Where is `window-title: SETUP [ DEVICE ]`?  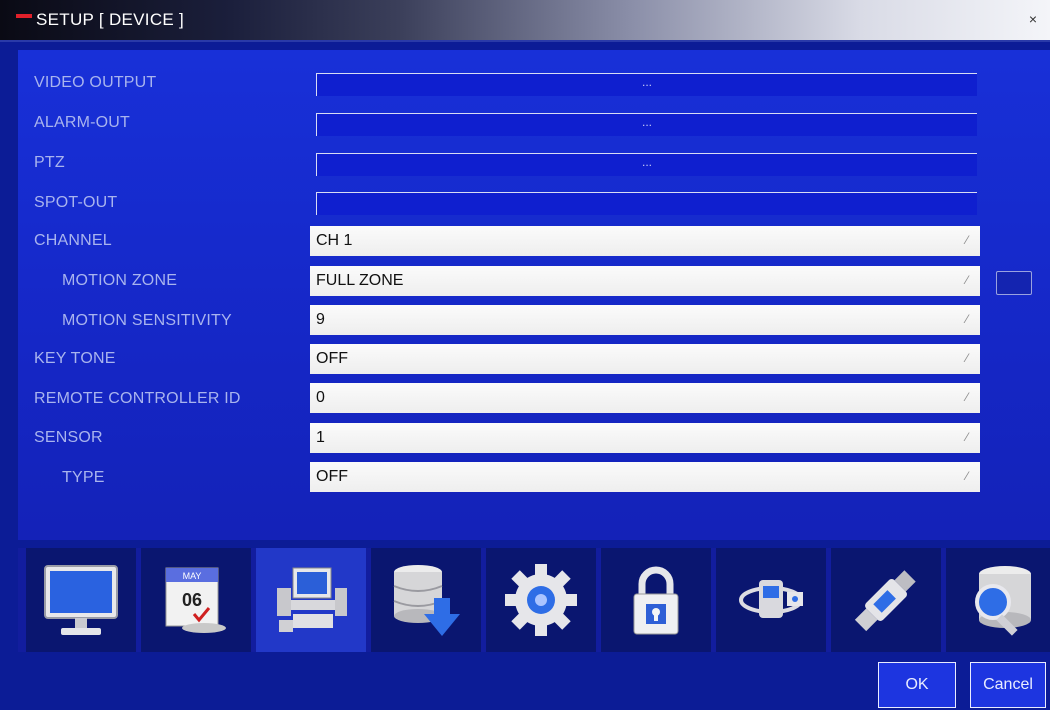
window-title: SETUP [ DEVICE ] is located at coordinates (110, 19).